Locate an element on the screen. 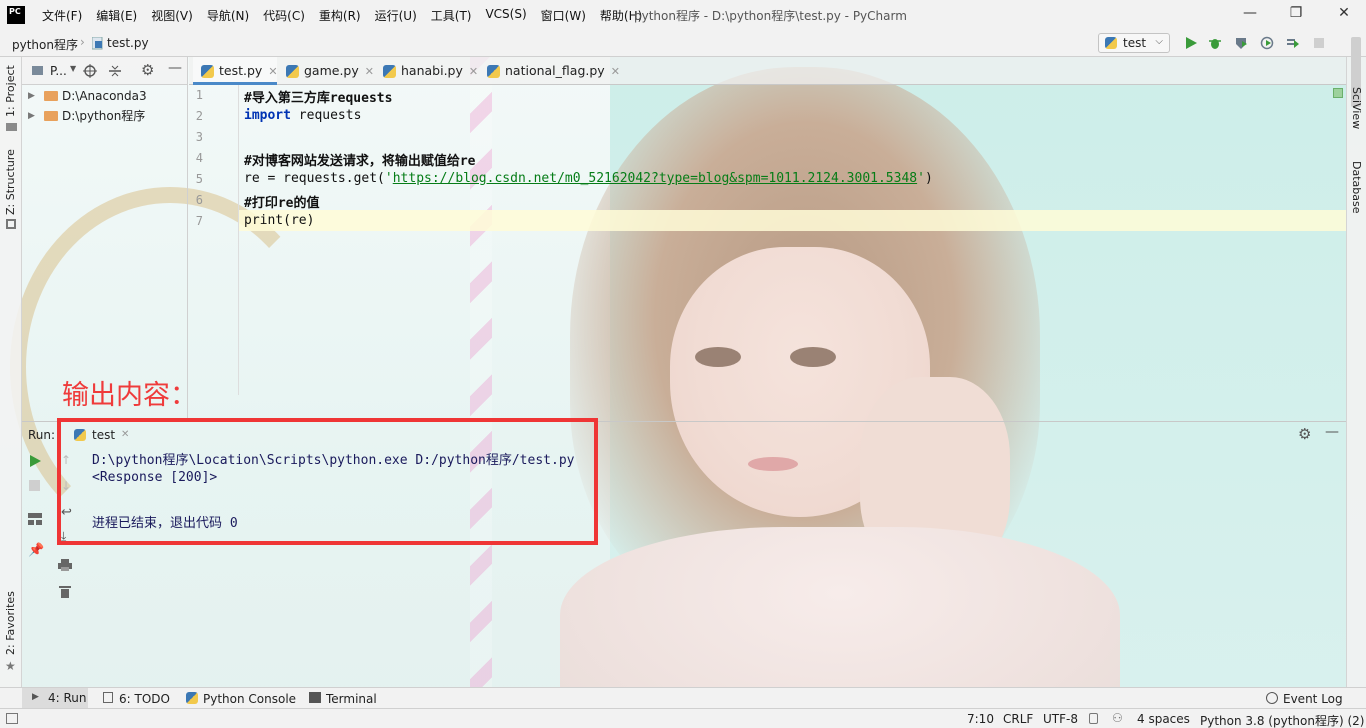 The height and width of the screenshot is (728, 1366). comment: #对博客网站发送请求，将输出赋值给re is located at coordinates (360, 161).